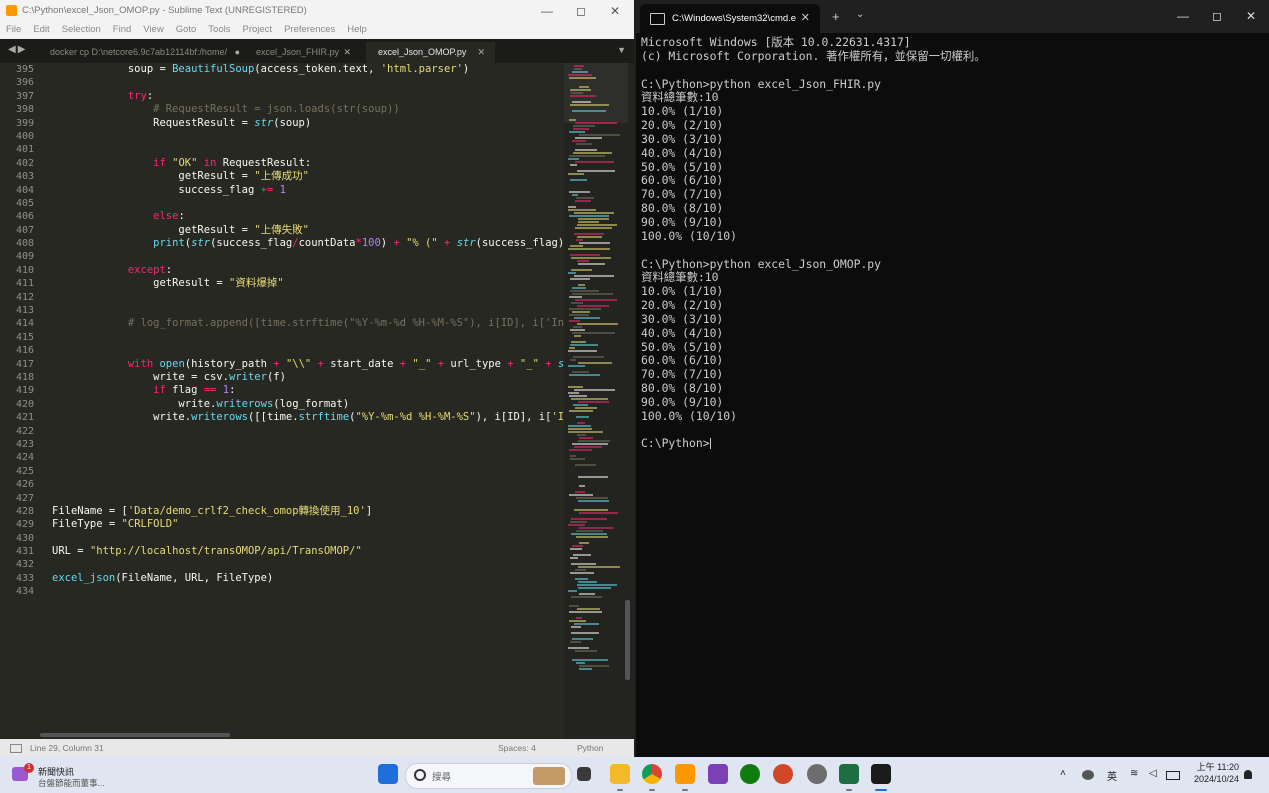 Image resolution: width=1269 pixels, height=793 pixels. Describe the element at coordinates (1112, 775) in the screenshot. I see `ime-indicator: 英` at that location.